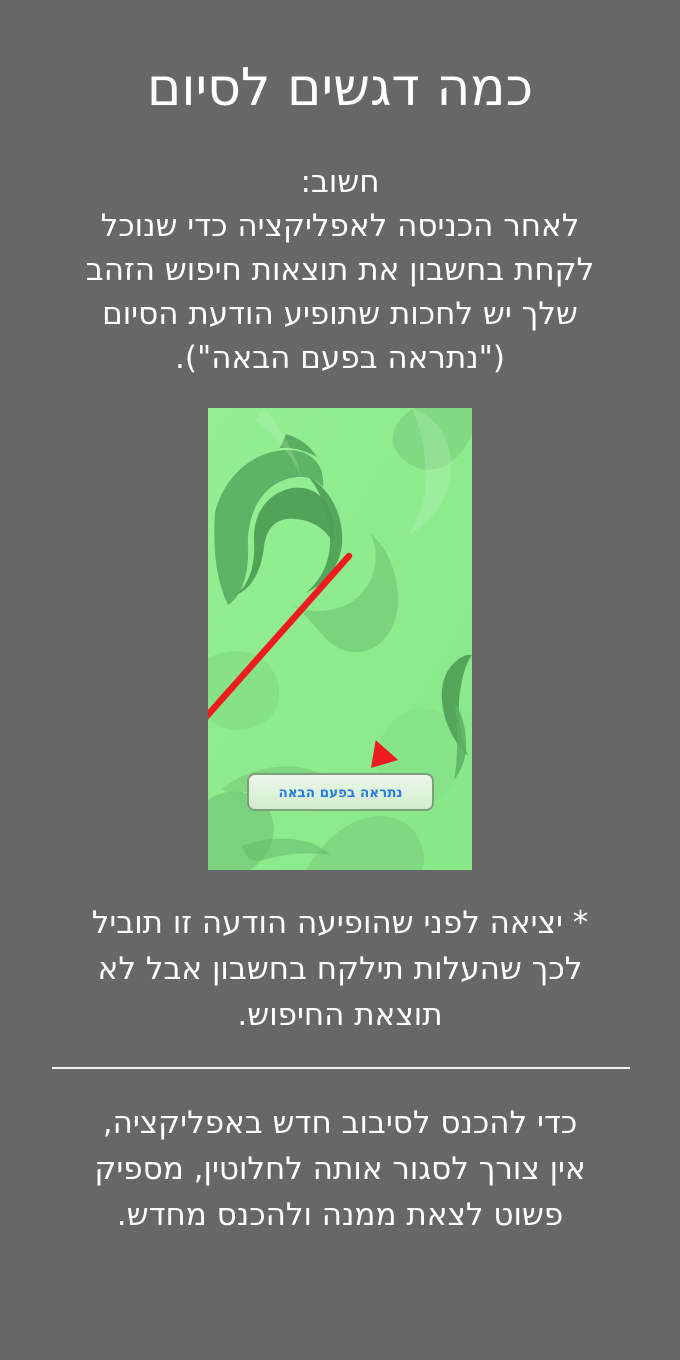 This screenshot has height=1360, width=680. I want to click on note-line: לכך שהעלות תילקח בחשבון אבל לא, so click(340, 969).